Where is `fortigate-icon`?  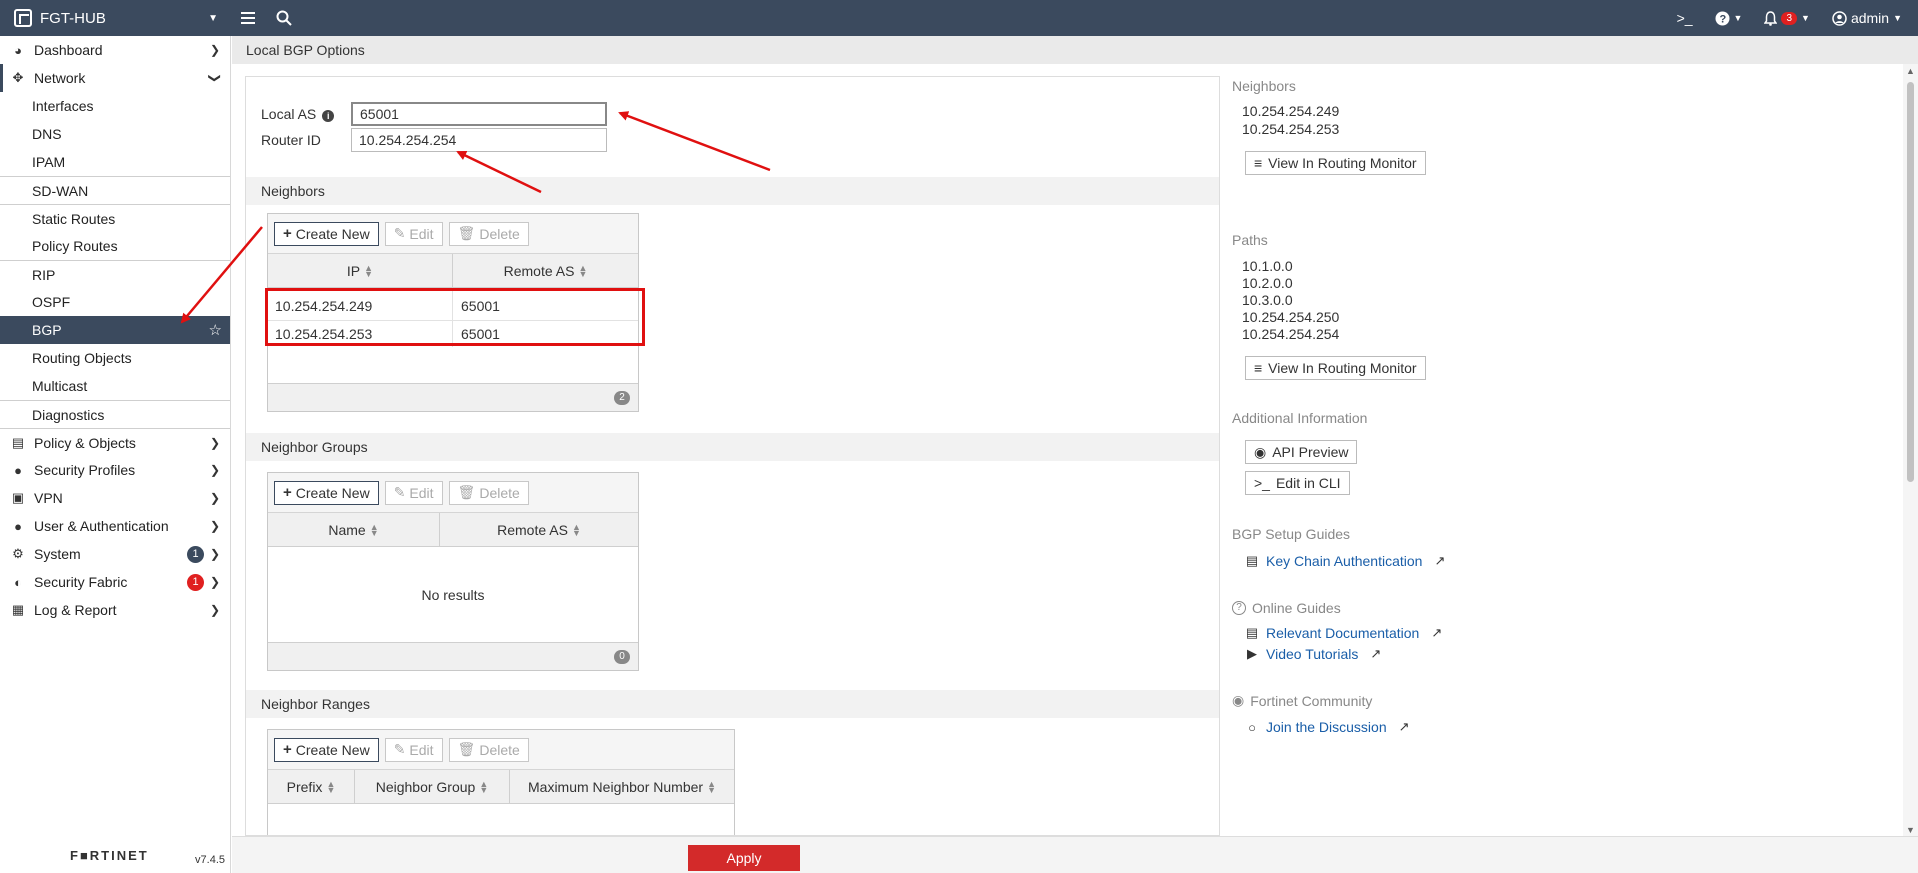 fortigate-icon is located at coordinates (23, 18).